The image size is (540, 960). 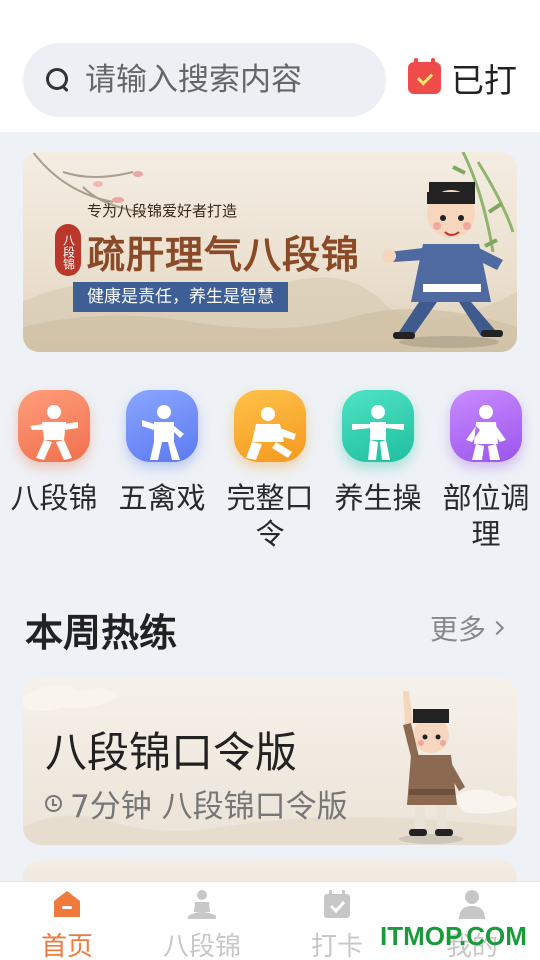 What do you see at coordinates (270, 471) in the screenshot?
I see `category-command: 完整口令` at bounding box center [270, 471].